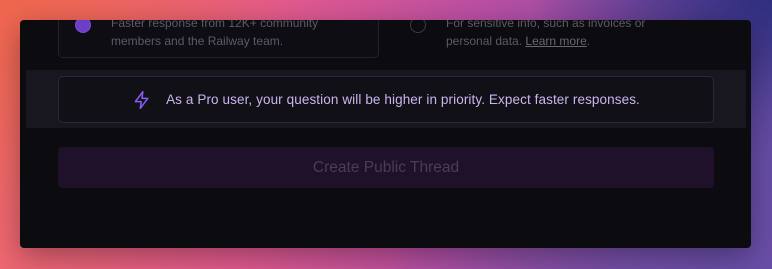 The width and height of the screenshot is (772, 269). Describe the element at coordinates (546, 25) in the screenshot. I see `private-option-desc-line1: For sensitive info, such as invoices or` at that location.